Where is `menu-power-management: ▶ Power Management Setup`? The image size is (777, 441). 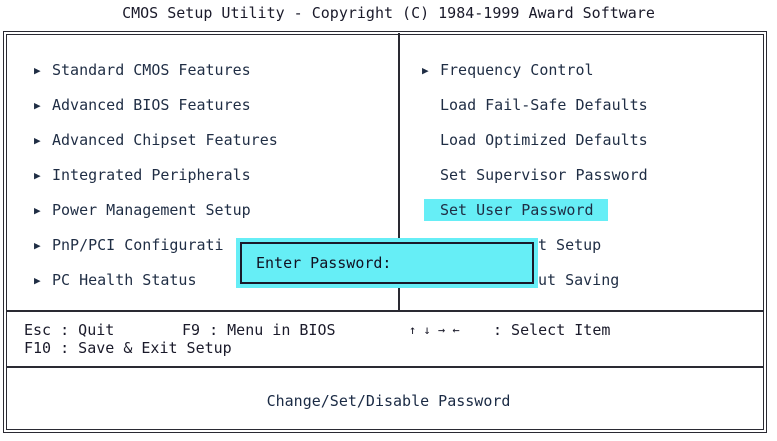 menu-power-management: ▶ Power Management Setup is located at coordinates (142, 210).